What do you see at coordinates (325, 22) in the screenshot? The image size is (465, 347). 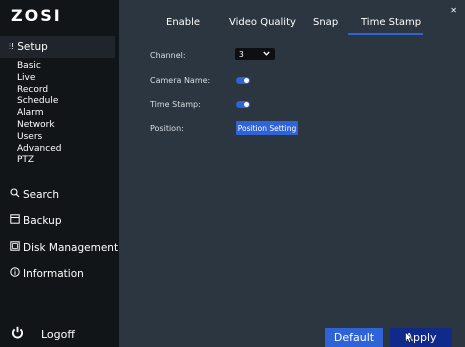 I see `tab-snap: Snap` at bounding box center [325, 22].